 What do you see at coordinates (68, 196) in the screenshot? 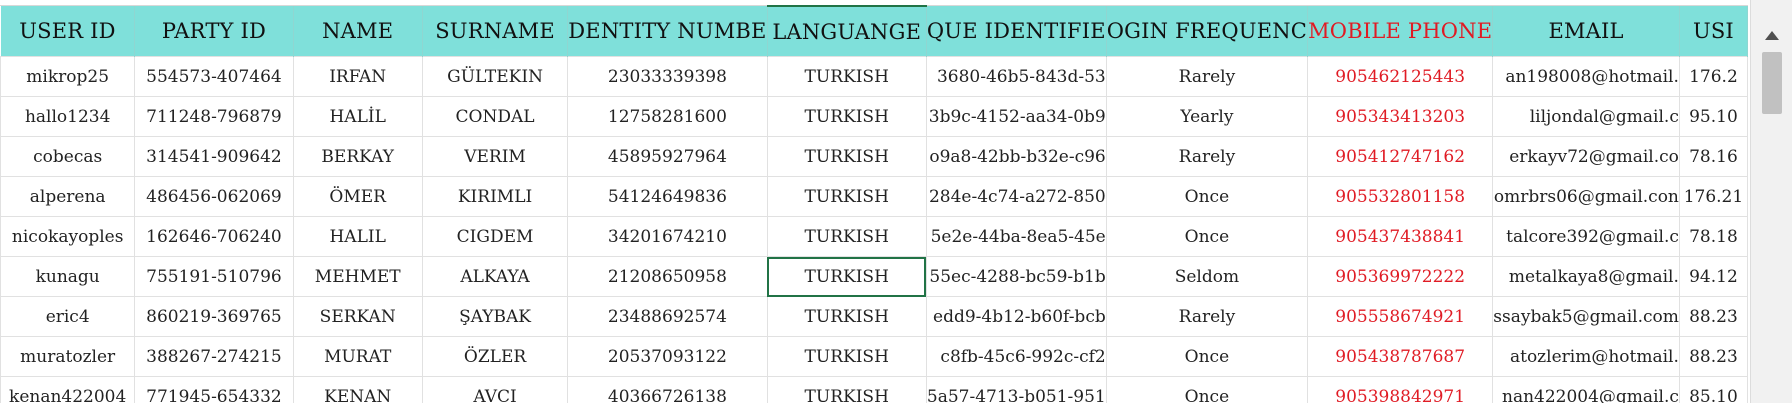
I see `cell-user-id: alperena` at bounding box center [68, 196].